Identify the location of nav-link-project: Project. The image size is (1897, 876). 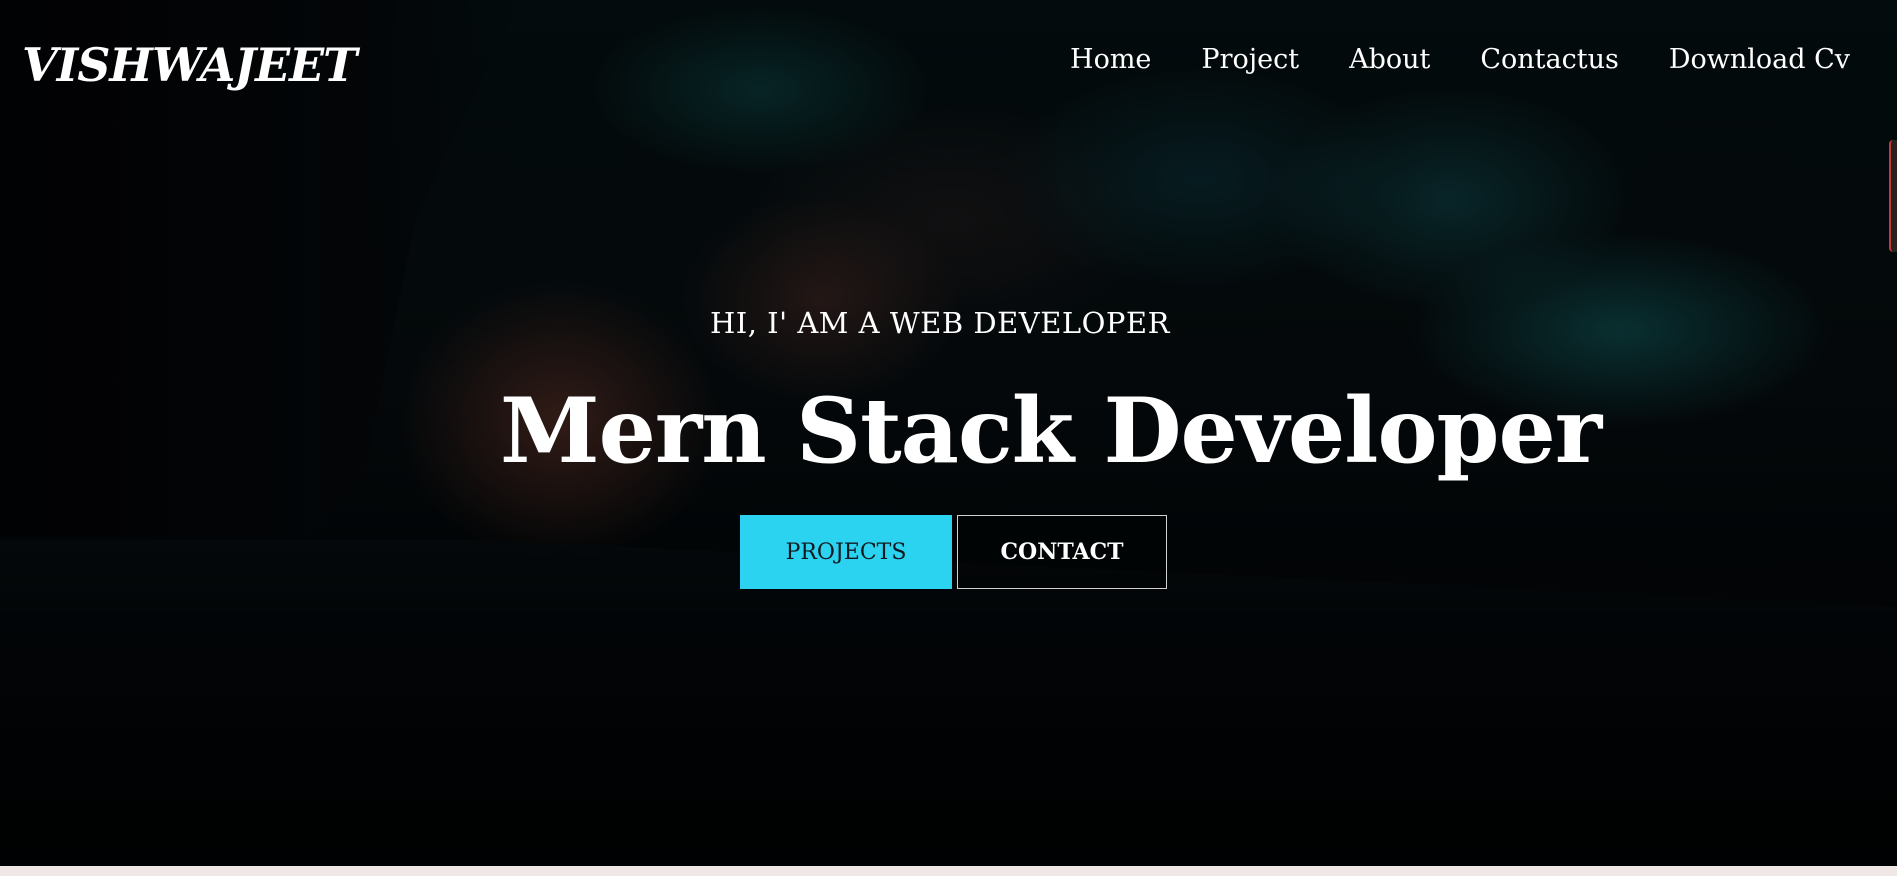
(1250, 59).